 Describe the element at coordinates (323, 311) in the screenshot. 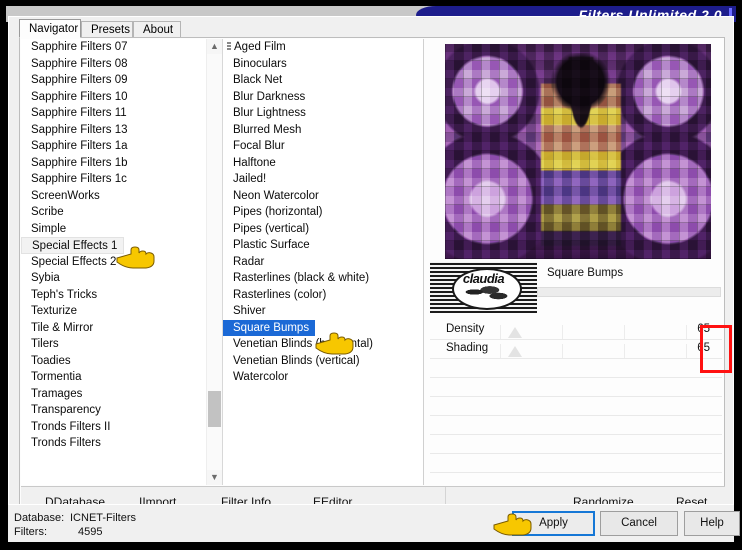

I see `filter-item: Shiver` at that location.